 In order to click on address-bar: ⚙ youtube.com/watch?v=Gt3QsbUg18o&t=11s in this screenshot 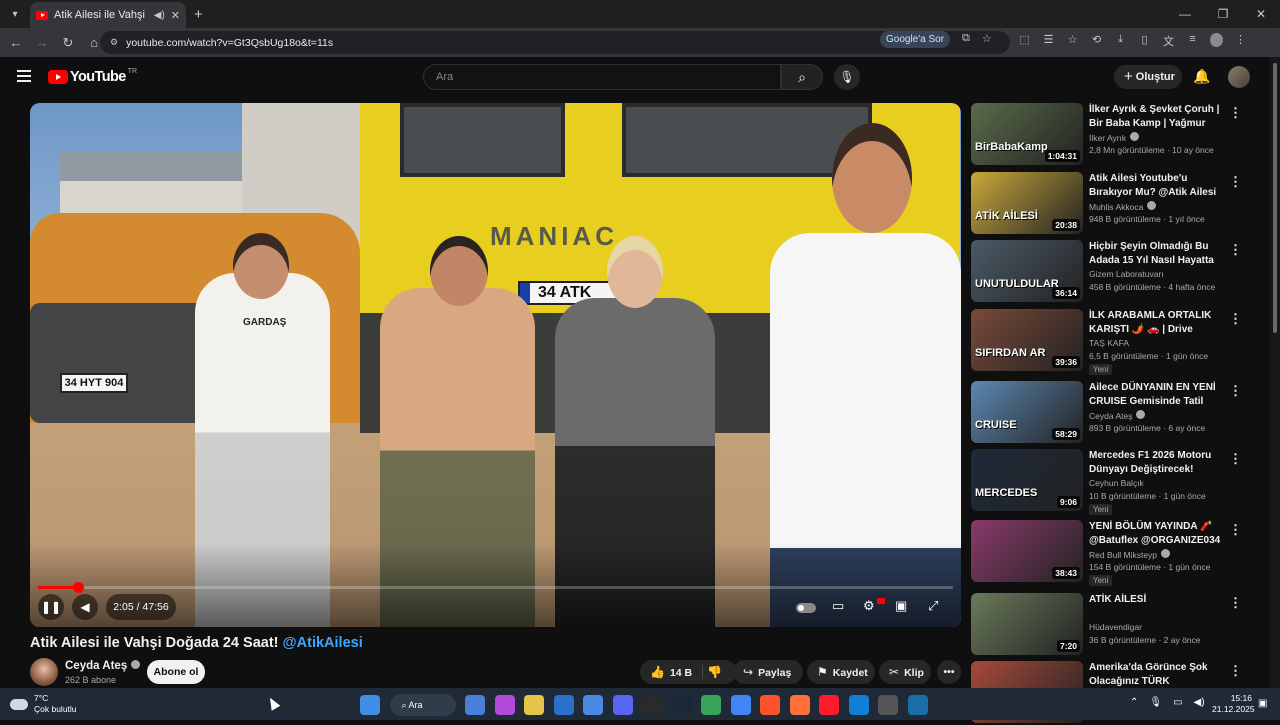, I will do `click(555, 42)`.